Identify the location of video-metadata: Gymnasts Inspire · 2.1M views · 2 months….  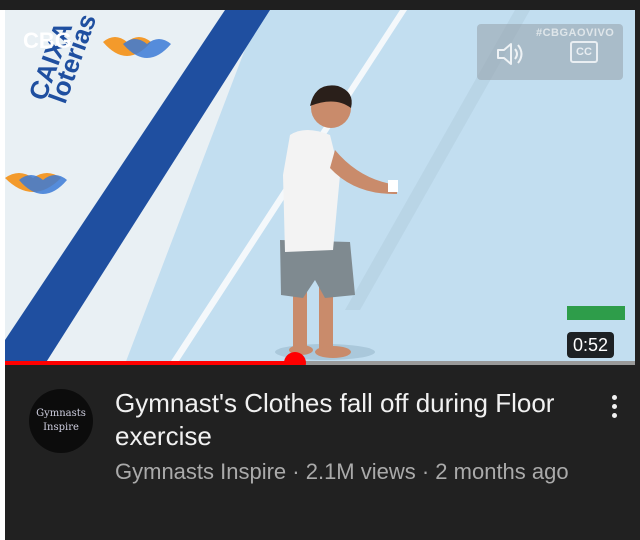
(342, 471).